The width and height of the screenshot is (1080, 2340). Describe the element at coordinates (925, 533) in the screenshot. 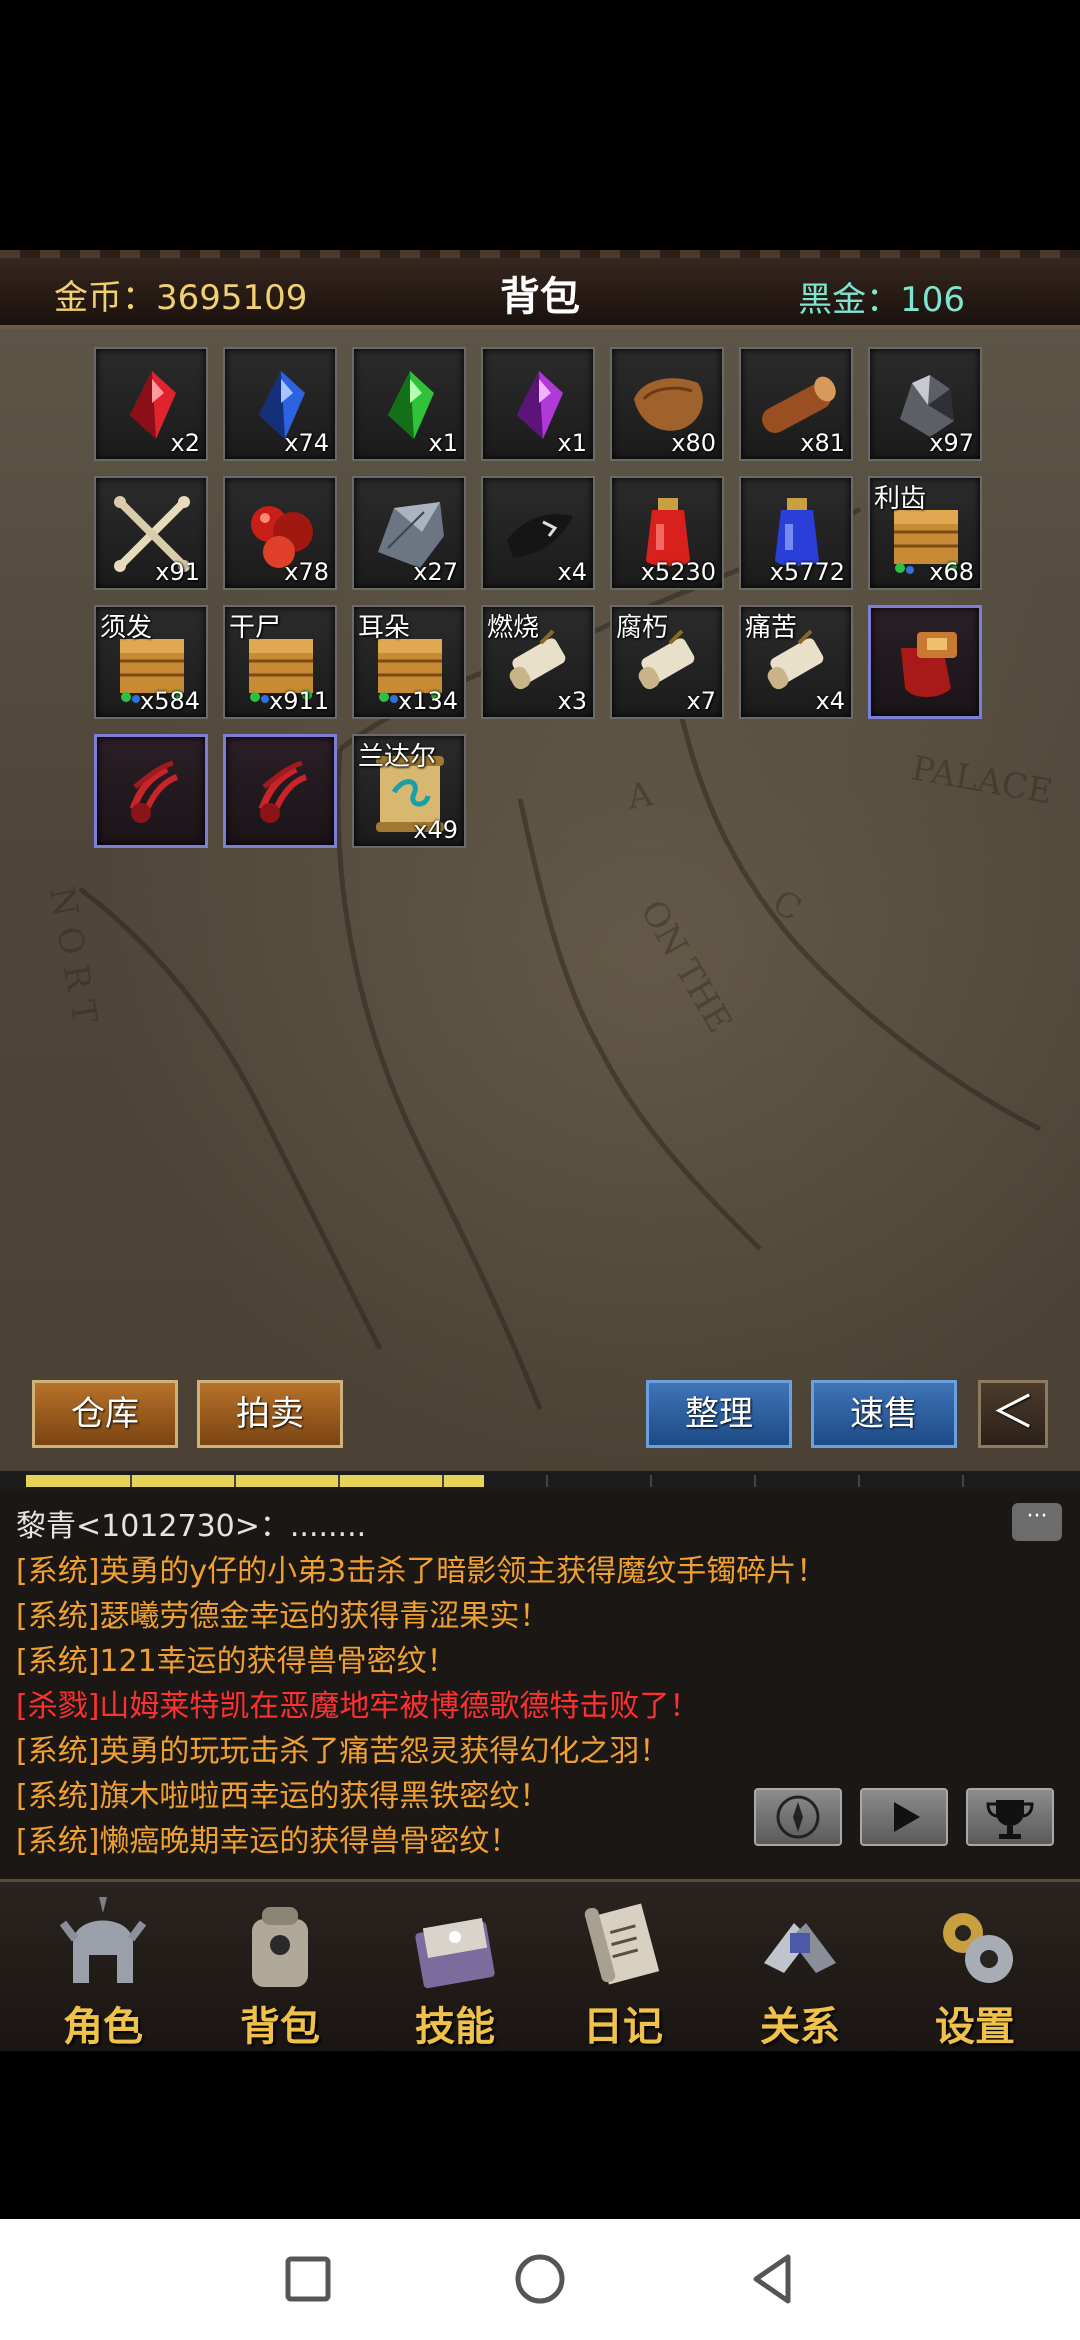

I see `inventory-slot: 利齿 x68` at that location.